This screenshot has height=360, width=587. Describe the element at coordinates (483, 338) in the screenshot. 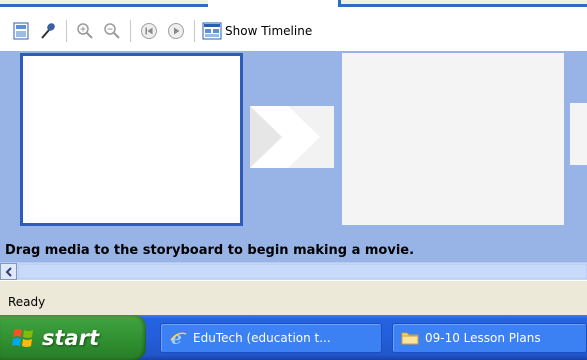

I see `taskbar-item-label: 09-10 Lesson Plans` at that location.